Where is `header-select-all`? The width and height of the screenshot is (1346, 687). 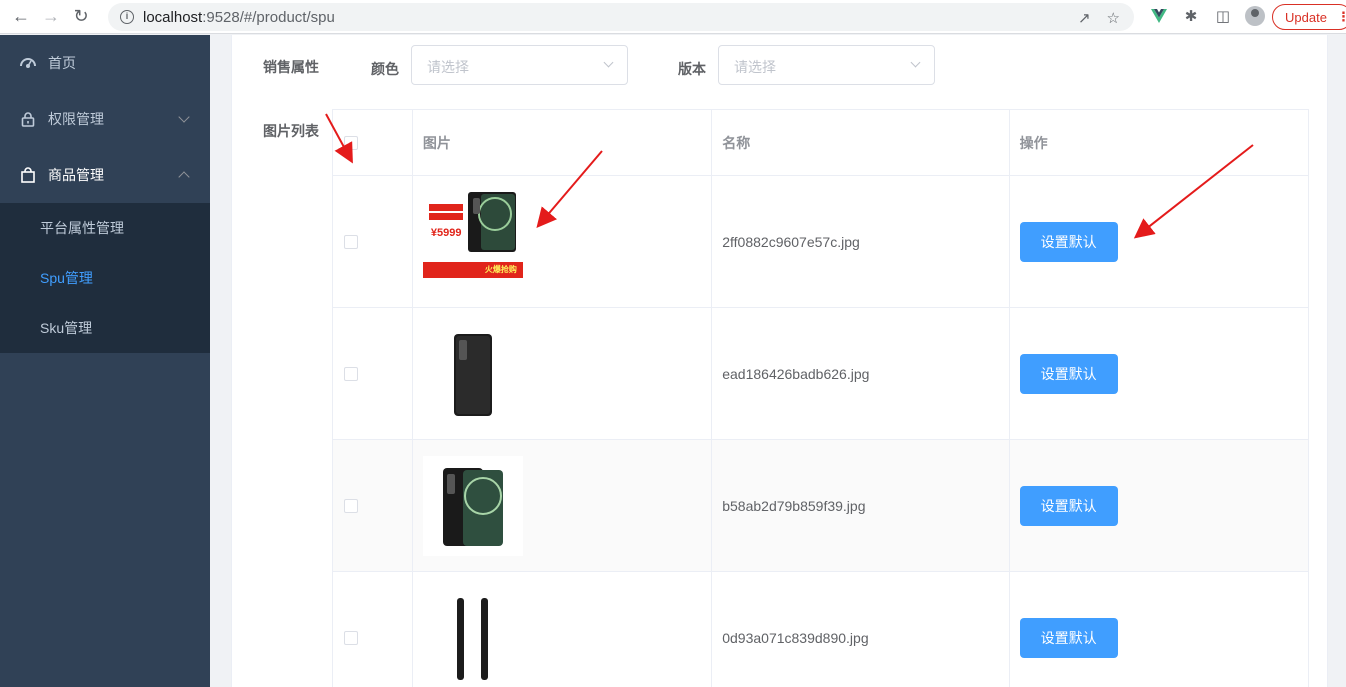 header-select-all is located at coordinates (373, 142).